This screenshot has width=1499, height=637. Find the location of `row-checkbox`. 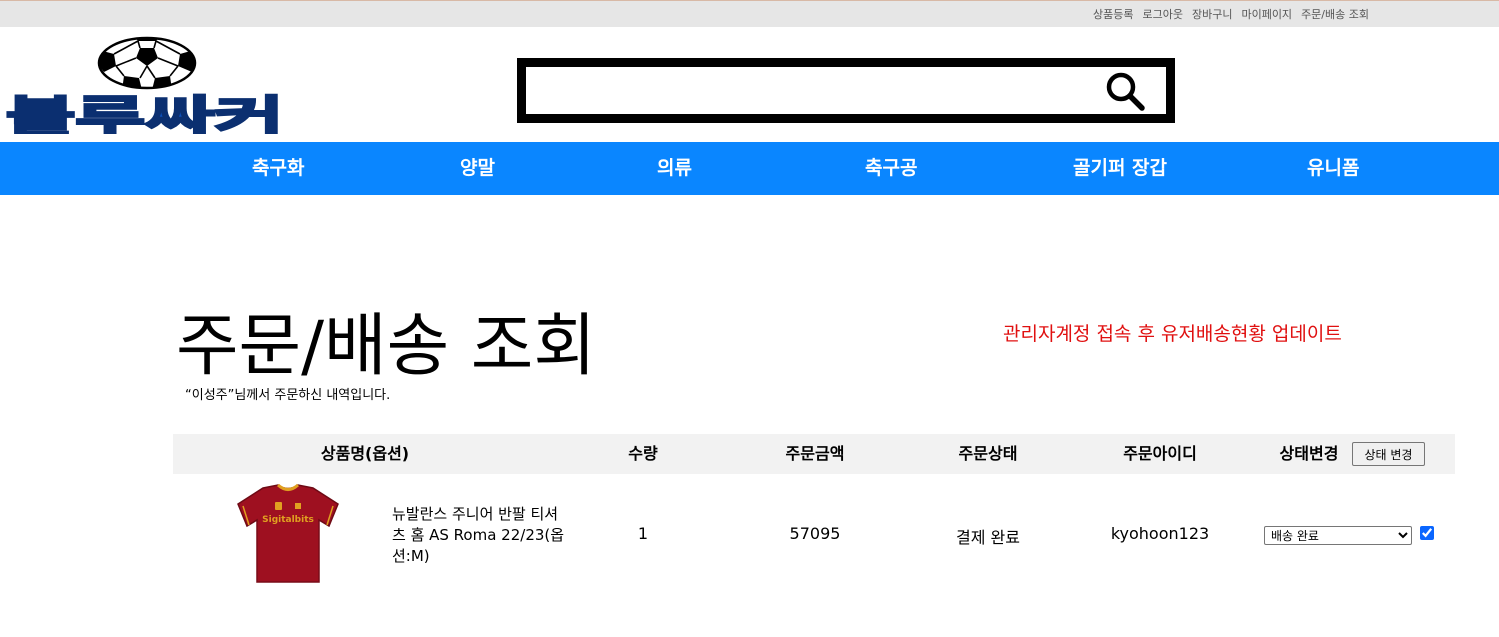

row-checkbox is located at coordinates (1427, 533).